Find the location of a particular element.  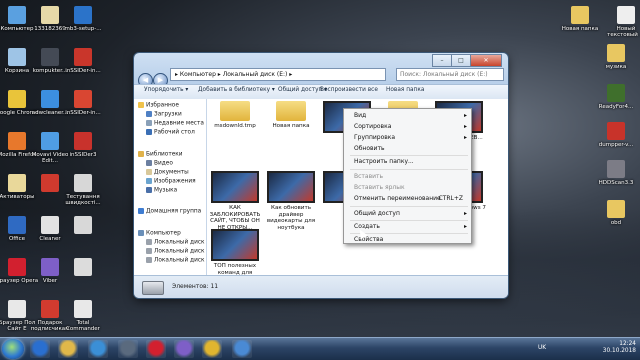

desktop-icon: HDDScan3.3 is located at coordinates (616, 173).